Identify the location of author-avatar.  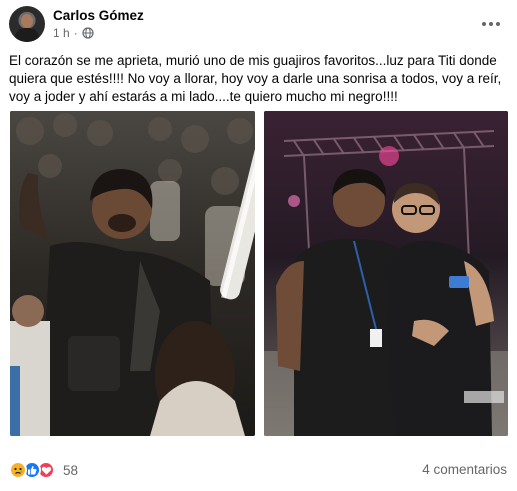
(27, 24).